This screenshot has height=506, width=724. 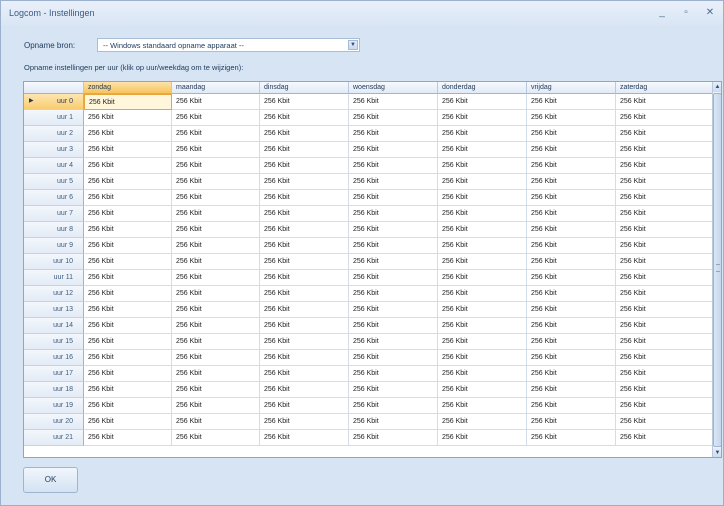 I want to click on row-header: uur 13, so click(x=54, y=310).